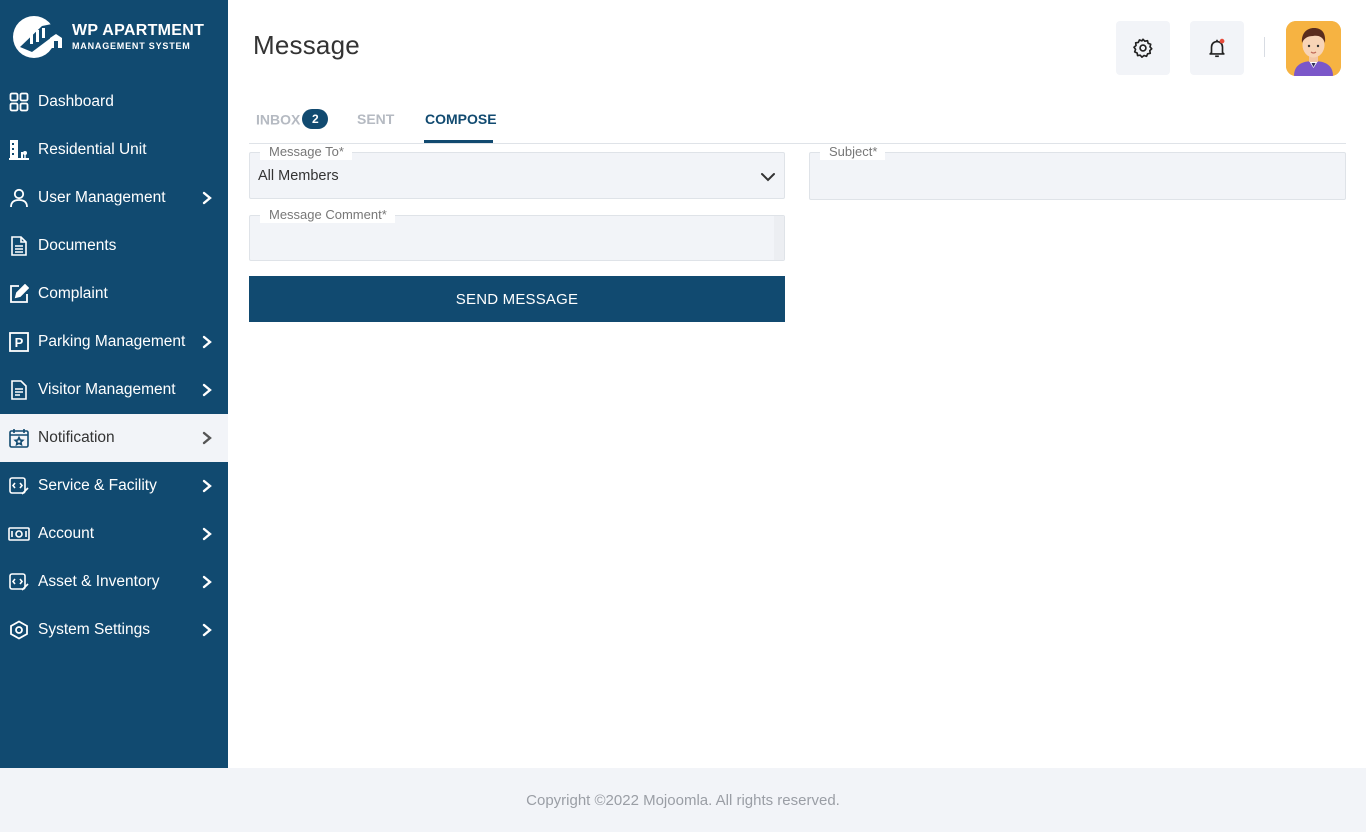 The width and height of the screenshot is (1366, 832). What do you see at coordinates (92, 149) in the screenshot?
I see `sidebar-item-label: Residential Unit` at bounding box center [92, 149].